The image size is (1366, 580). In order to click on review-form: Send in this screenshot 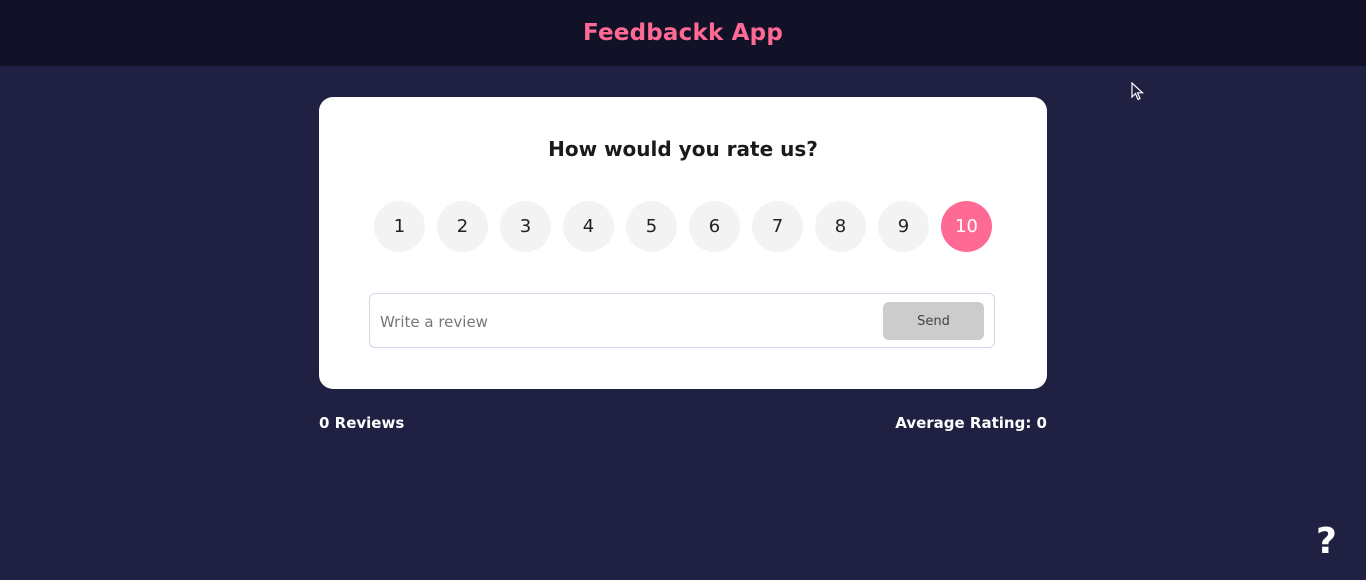, I will do `click(682, 320)`.